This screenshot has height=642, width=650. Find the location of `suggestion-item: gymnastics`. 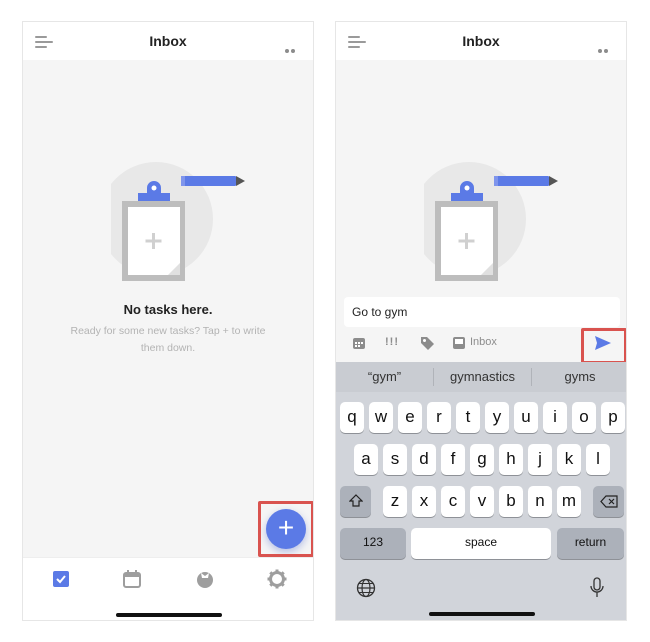

suggestion-item: gymnastics is located at coordinates (482, 377).